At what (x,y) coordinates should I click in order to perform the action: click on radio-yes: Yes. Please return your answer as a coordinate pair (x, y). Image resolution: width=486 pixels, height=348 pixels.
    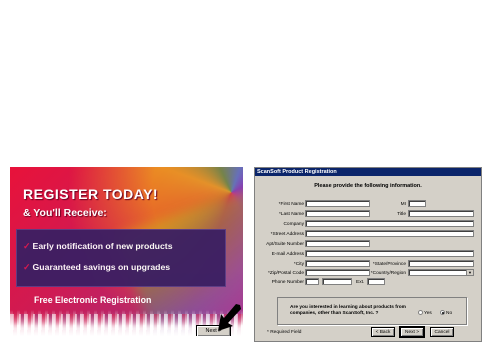
    Looking at the image, I should click on (425, 313).